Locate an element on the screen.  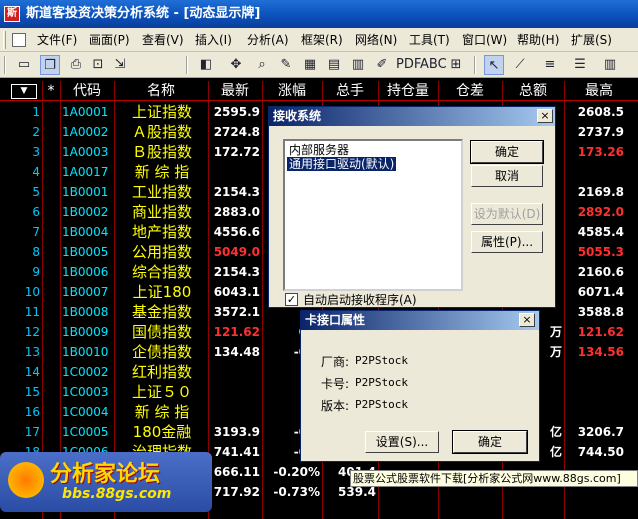
row-name: Ｂ股指数 is located at coordinates (161, 152).